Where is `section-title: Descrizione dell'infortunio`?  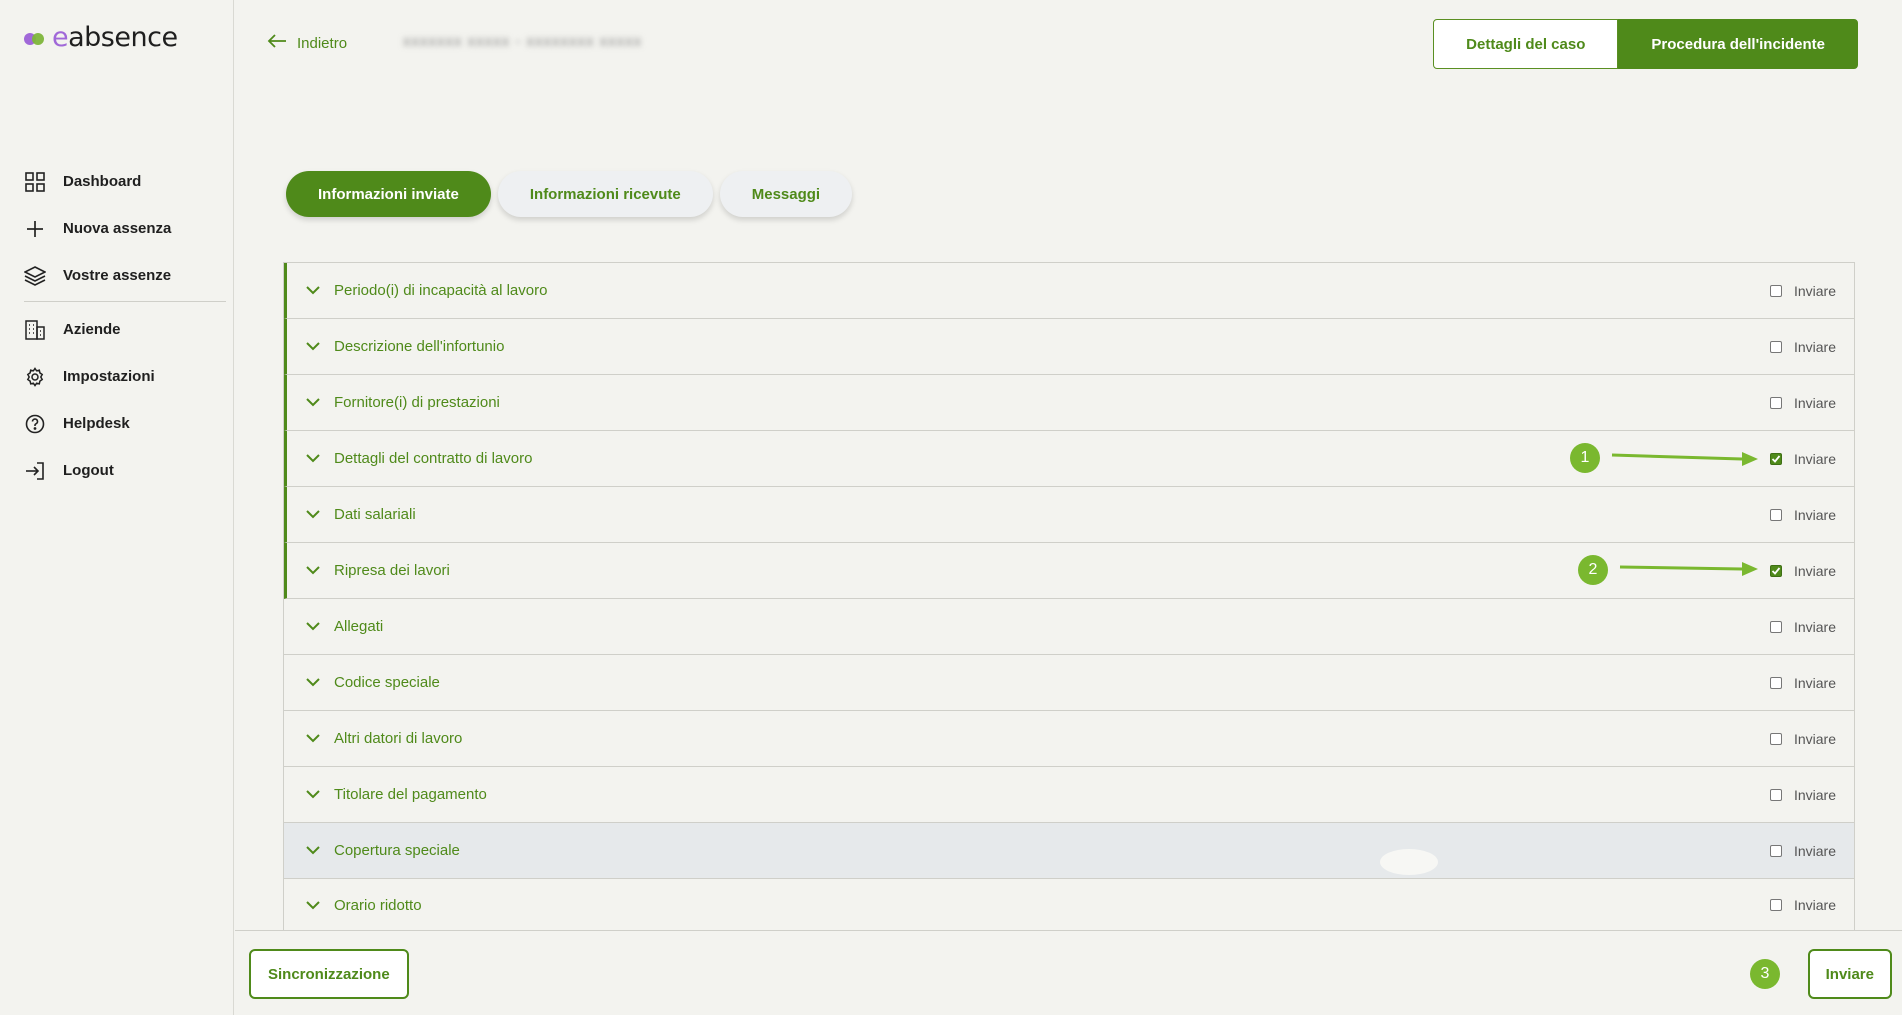
section-title: Descrizione dell'infortunio is located at coordinates (419, 346).